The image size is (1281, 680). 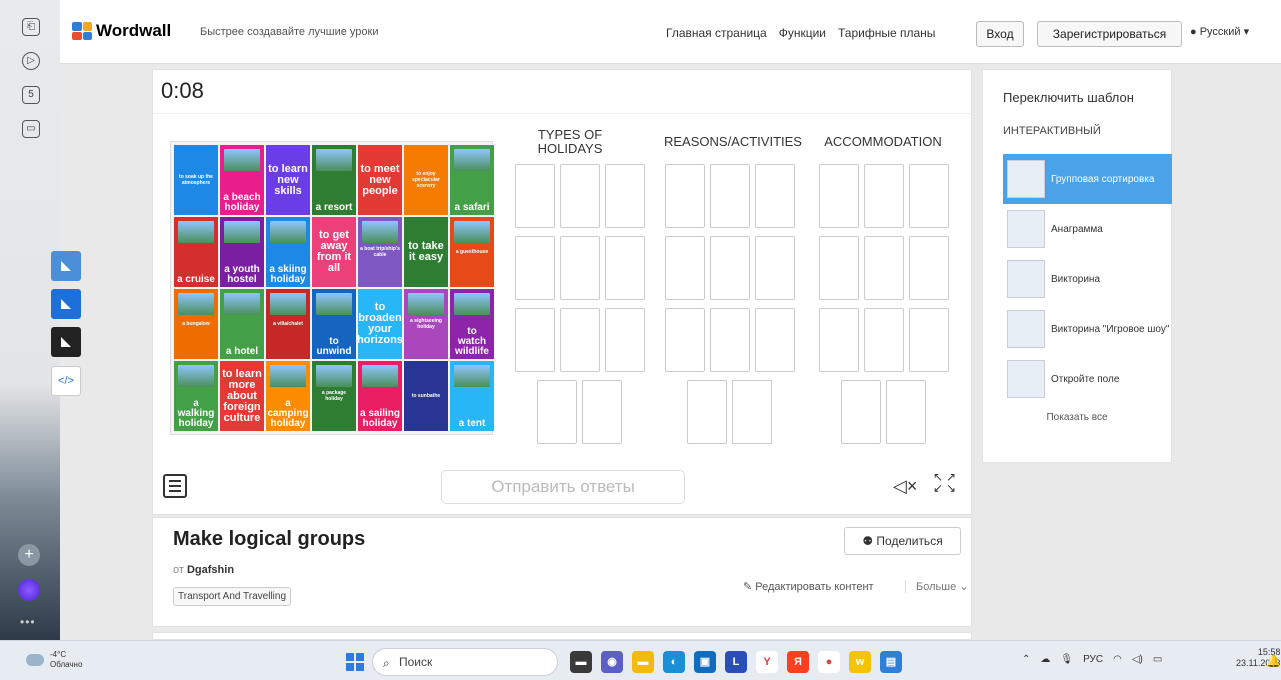 What do you see at coordinates (472, 252) in the screenshot?
I see `answer-tile: a guesthouse` at bounding box center [472, 252].